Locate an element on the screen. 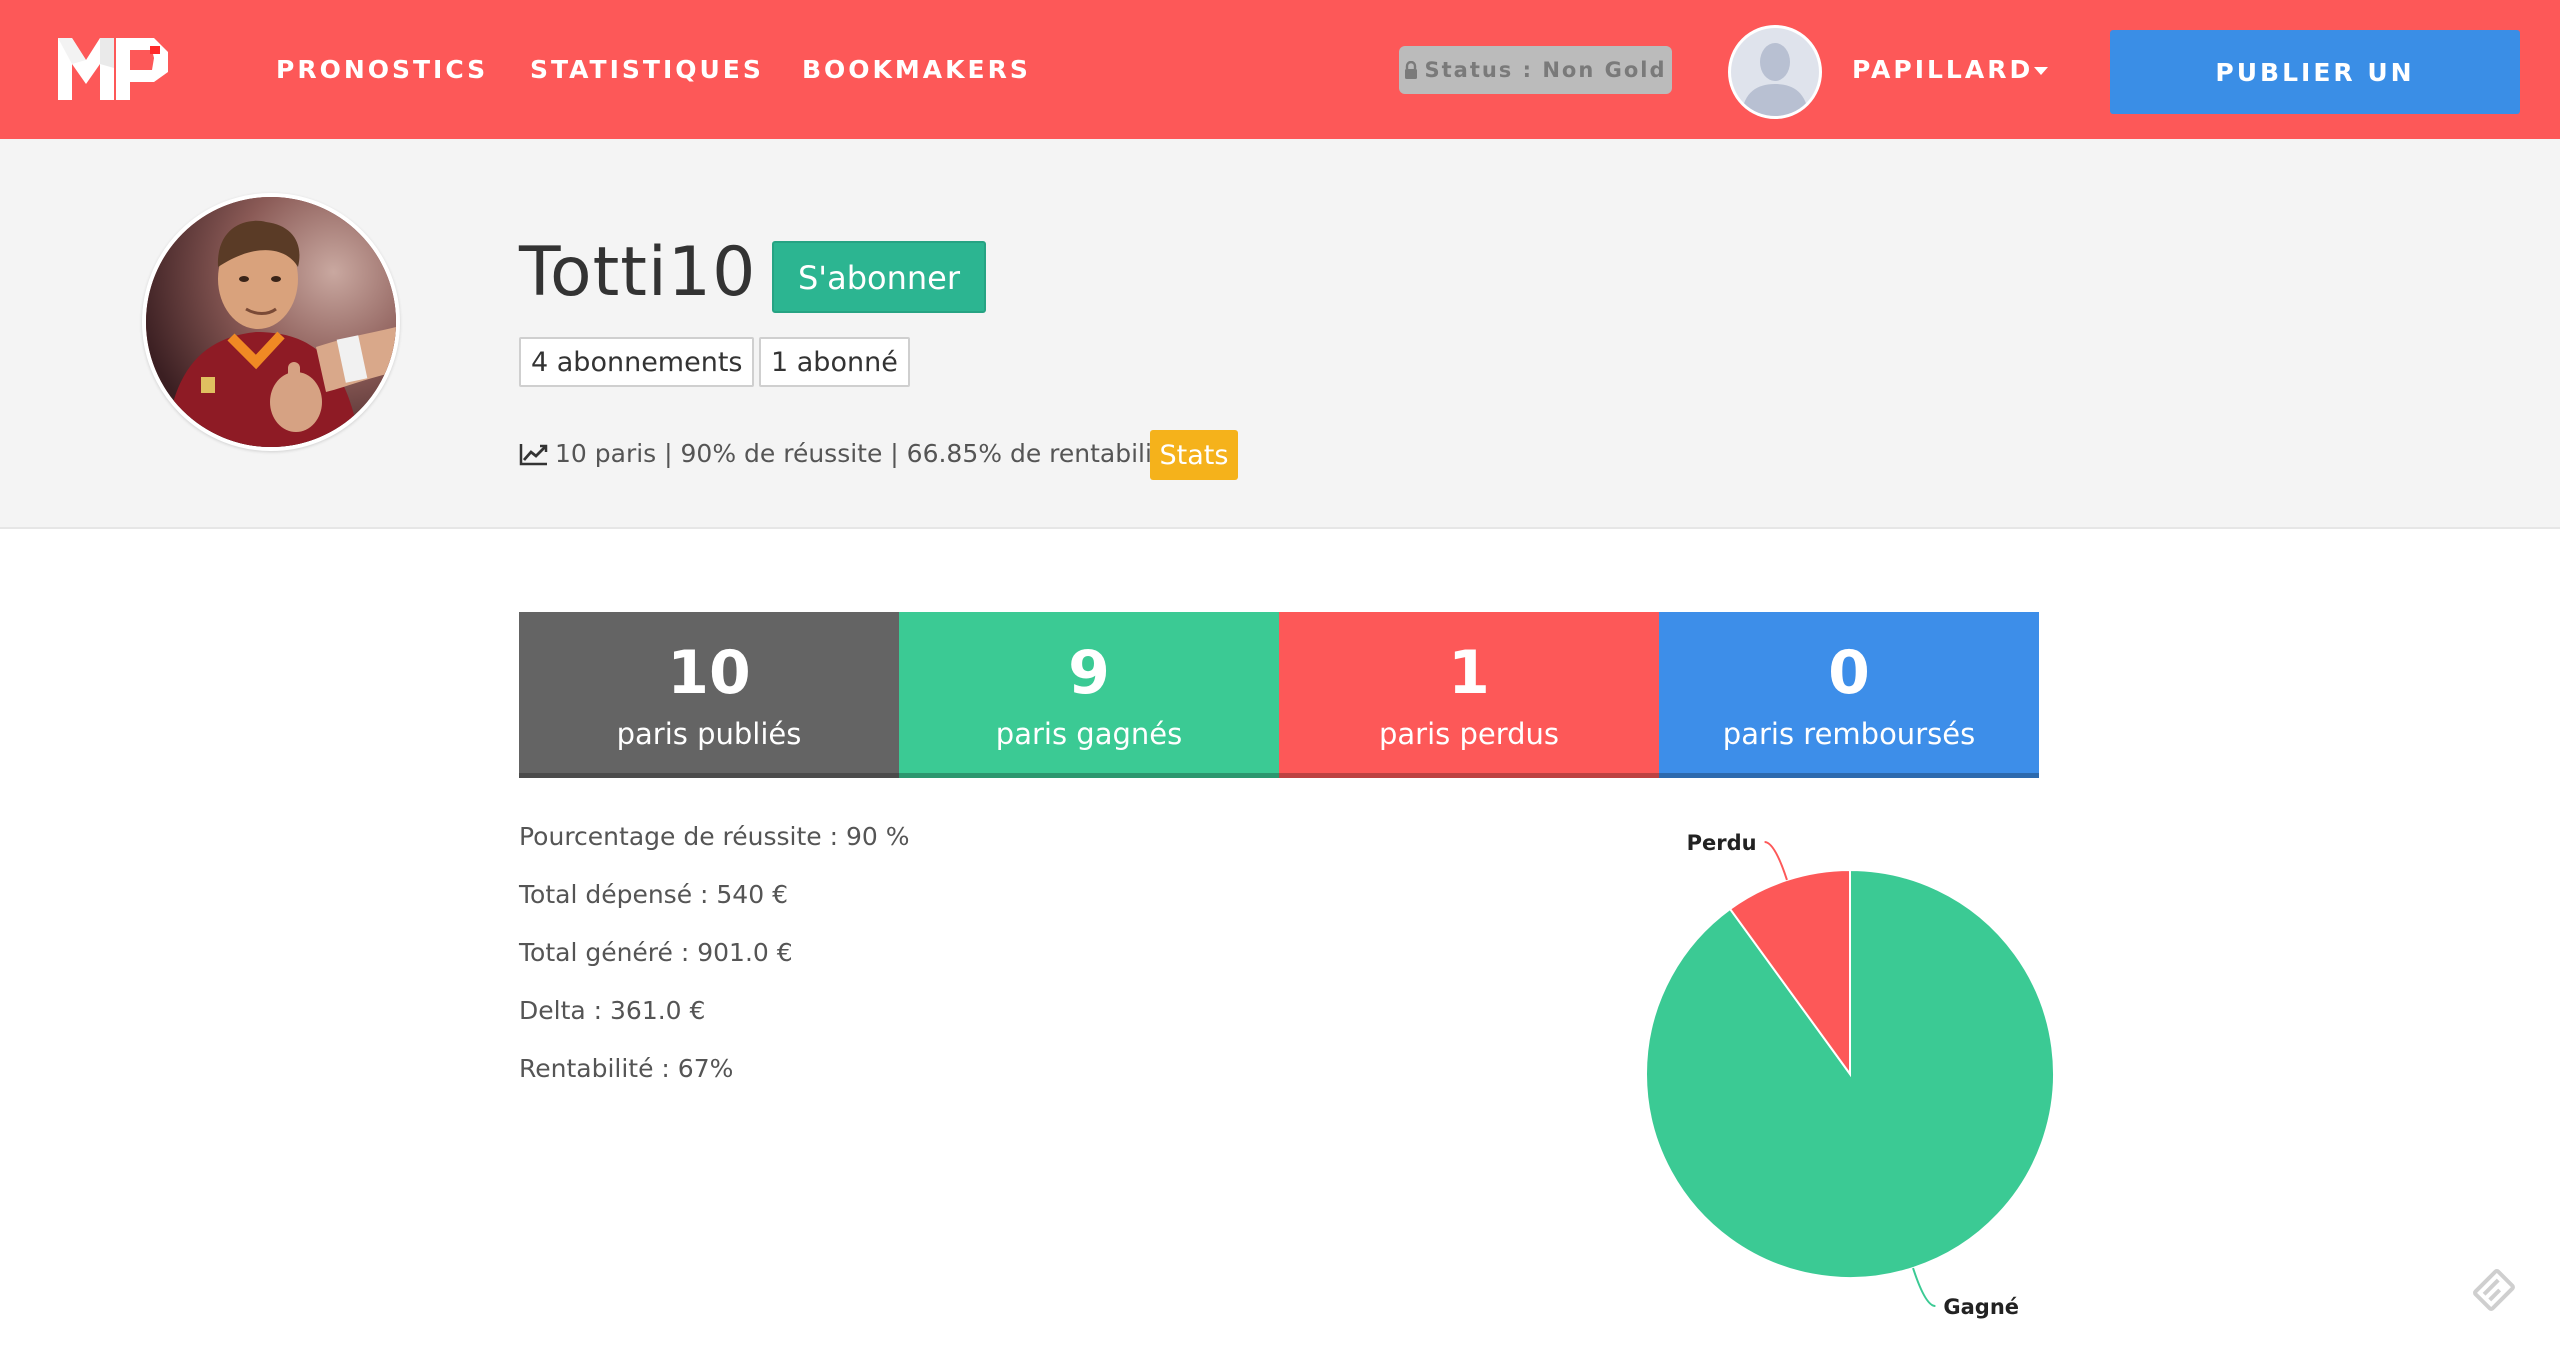  pie-label: Perdu is located at coordinates (1722, 843).